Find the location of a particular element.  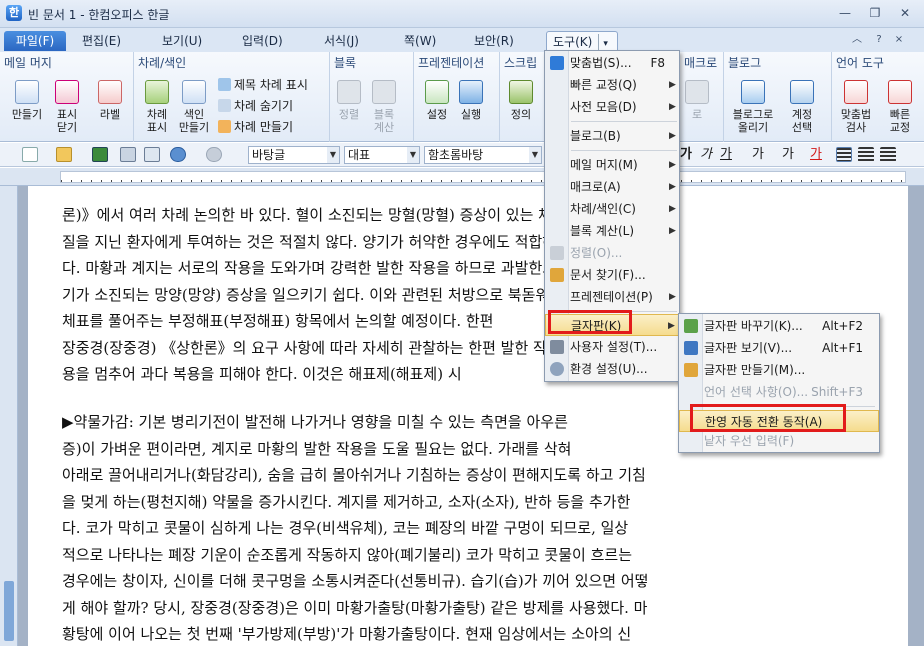

tab-edit: 편집(E) is located at coordinates (101, 41).